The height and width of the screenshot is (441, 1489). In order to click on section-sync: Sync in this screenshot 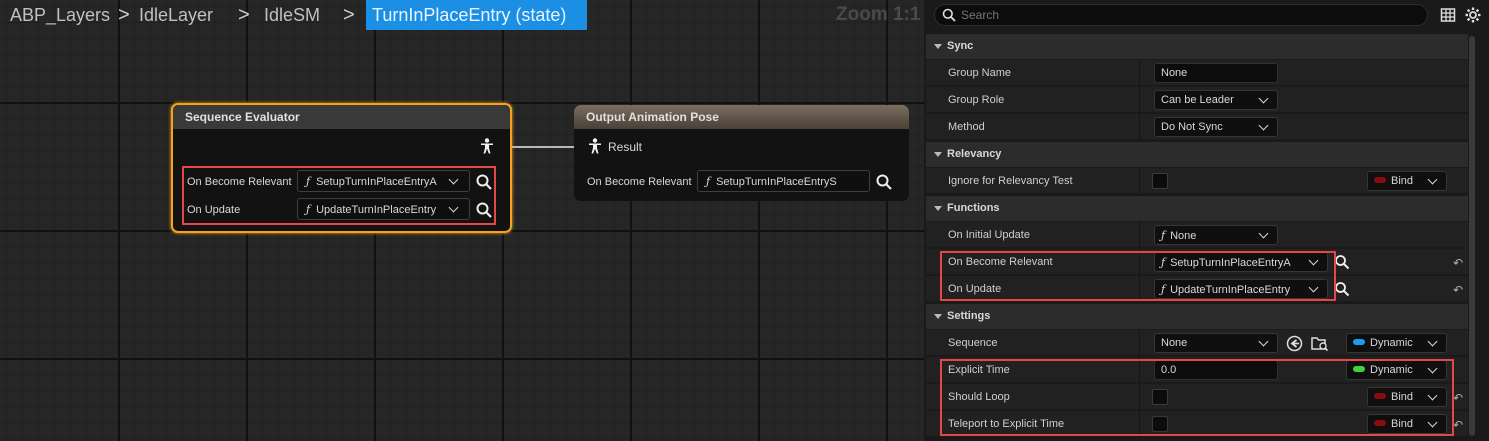, I will do `click(1197, 46)`.